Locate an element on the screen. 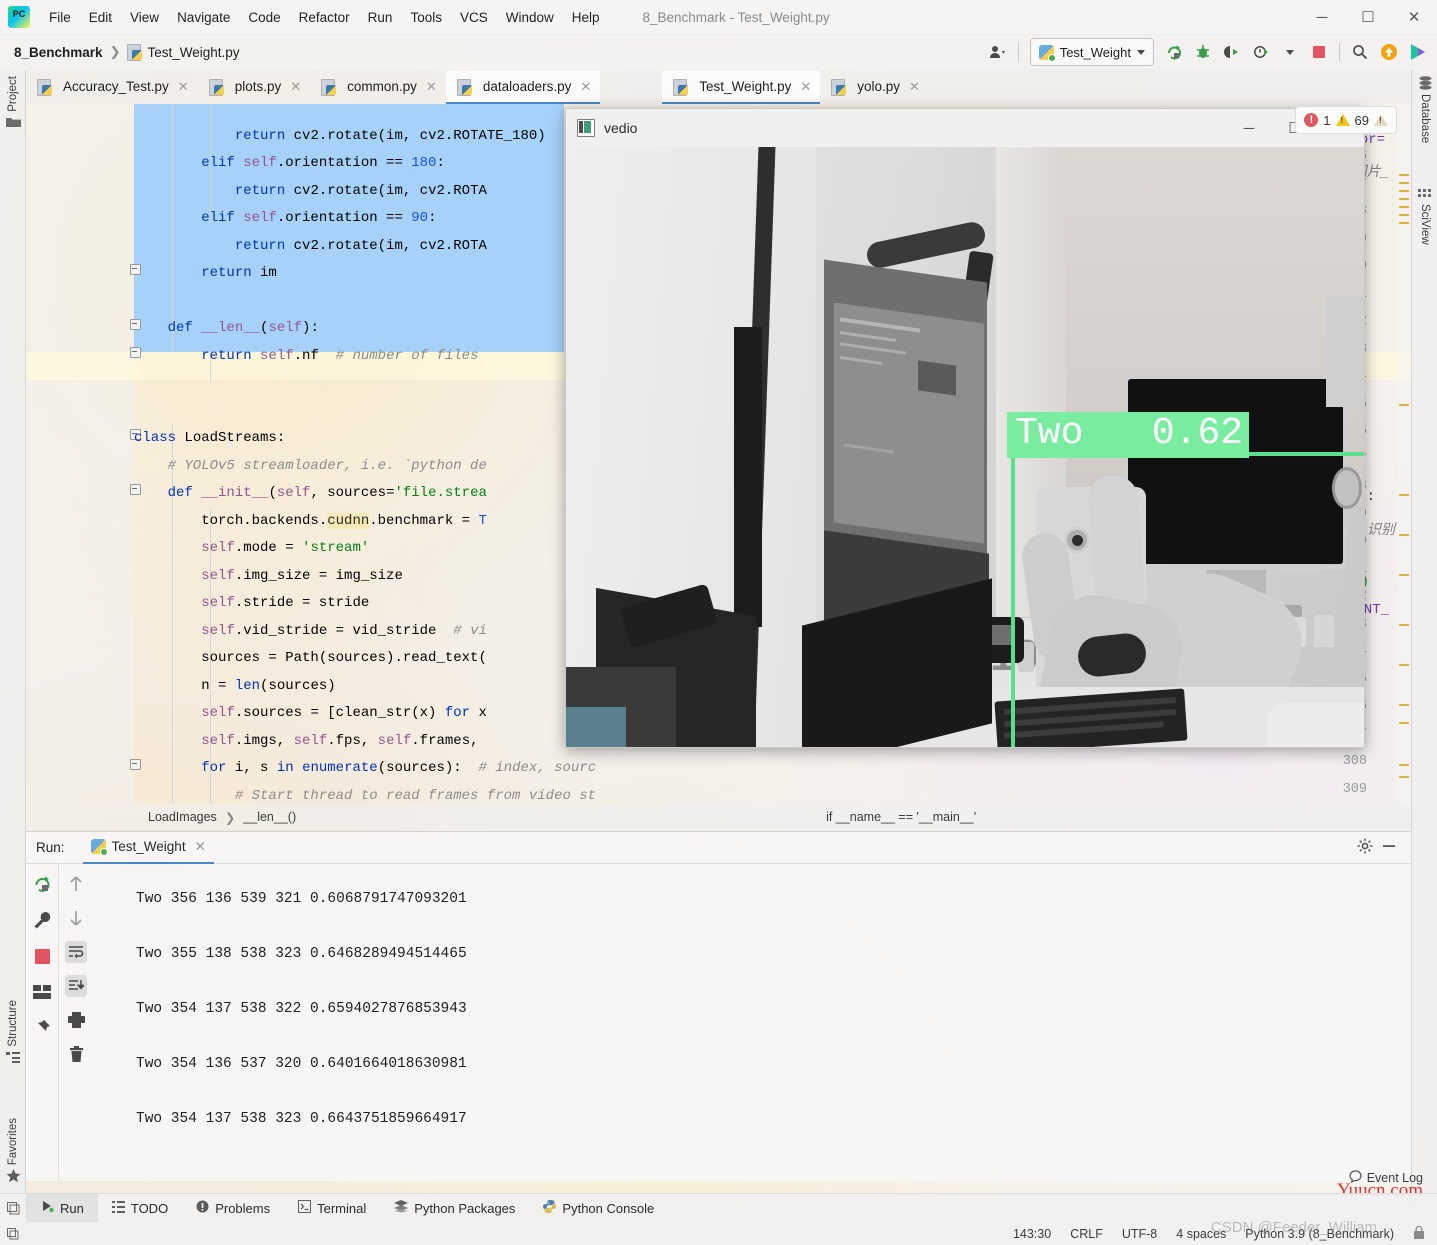 The width and height of the screenshot is (1437, 1245). lock-icon is located at coordinates (1419, 1233).